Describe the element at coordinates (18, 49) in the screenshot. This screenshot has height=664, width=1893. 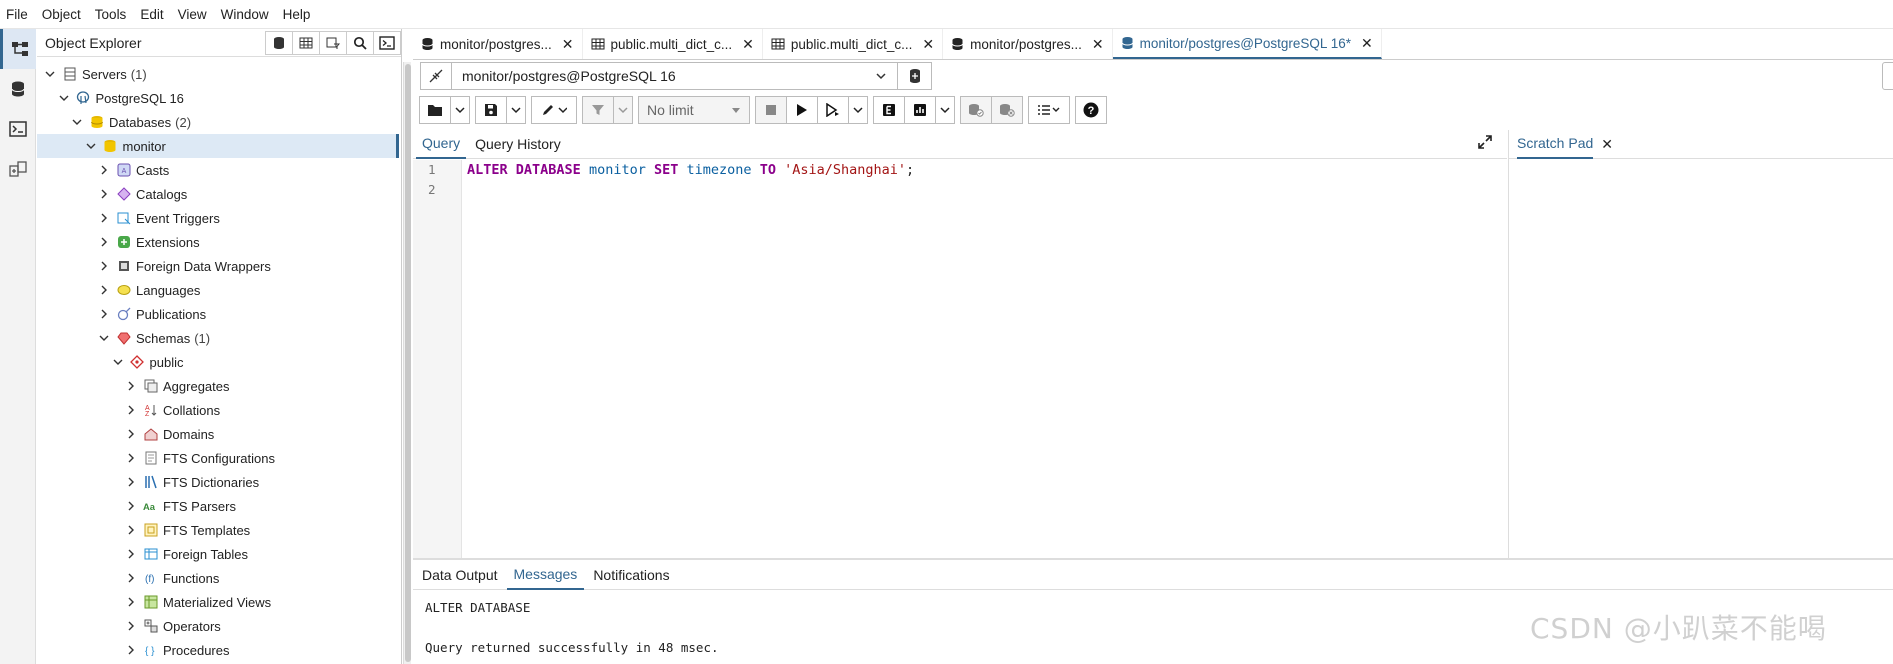
I see `object-explorer-icon` at that location.